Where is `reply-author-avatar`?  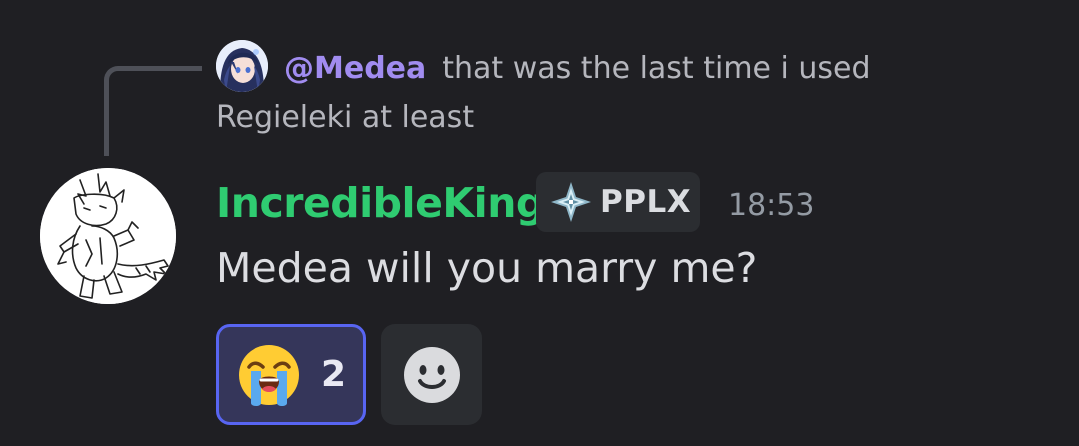
reply-author-avatar is located at coordinates (242, 66).